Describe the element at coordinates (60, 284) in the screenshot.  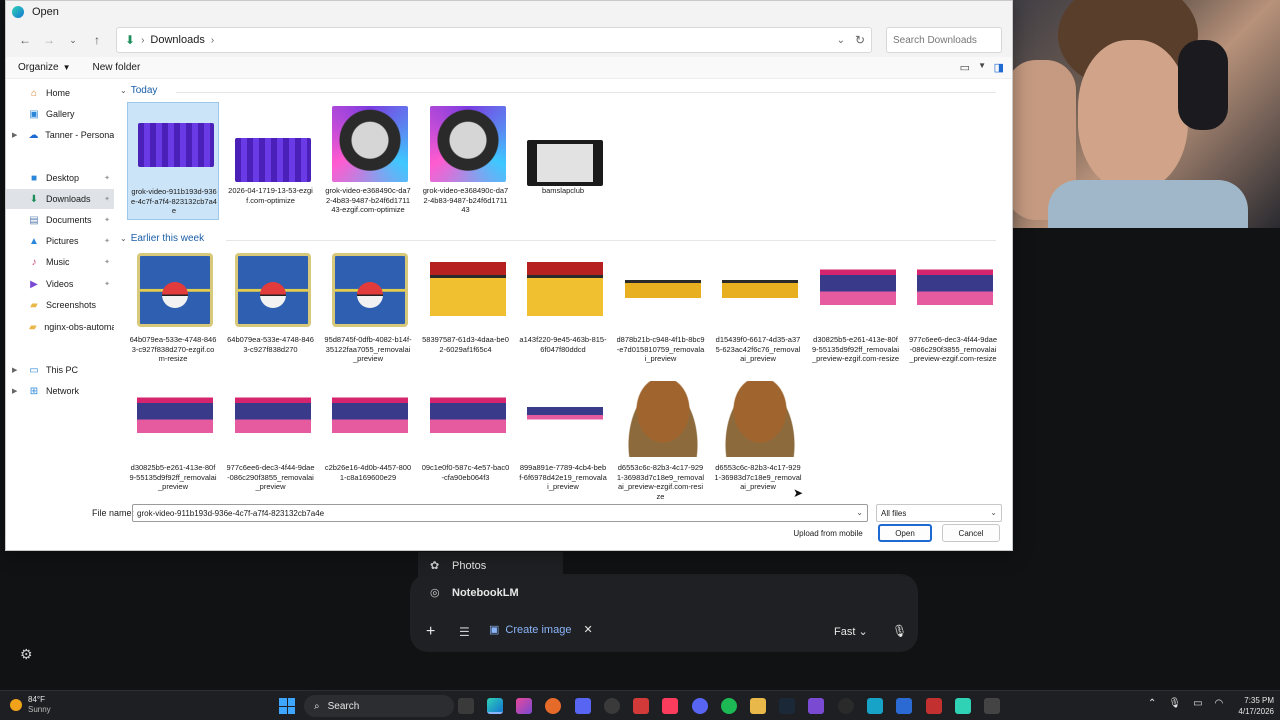
I see `sidebar-item-videos: ▶ Videos ✦` at that location.